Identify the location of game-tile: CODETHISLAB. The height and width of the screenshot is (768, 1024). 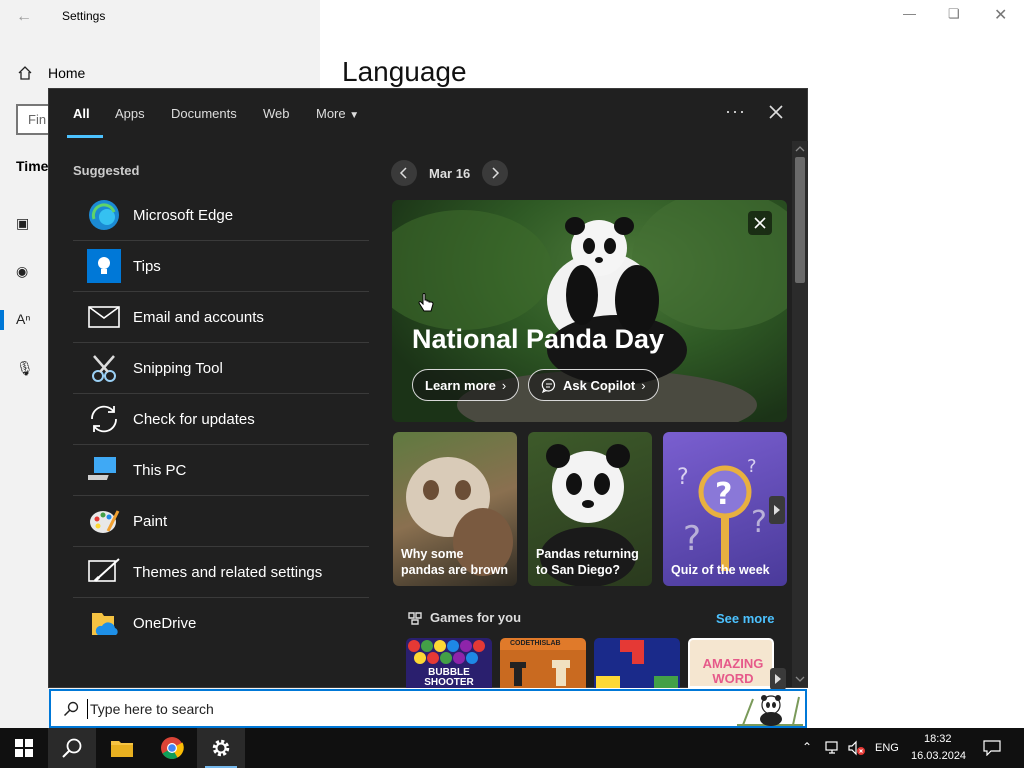
(543, 663).